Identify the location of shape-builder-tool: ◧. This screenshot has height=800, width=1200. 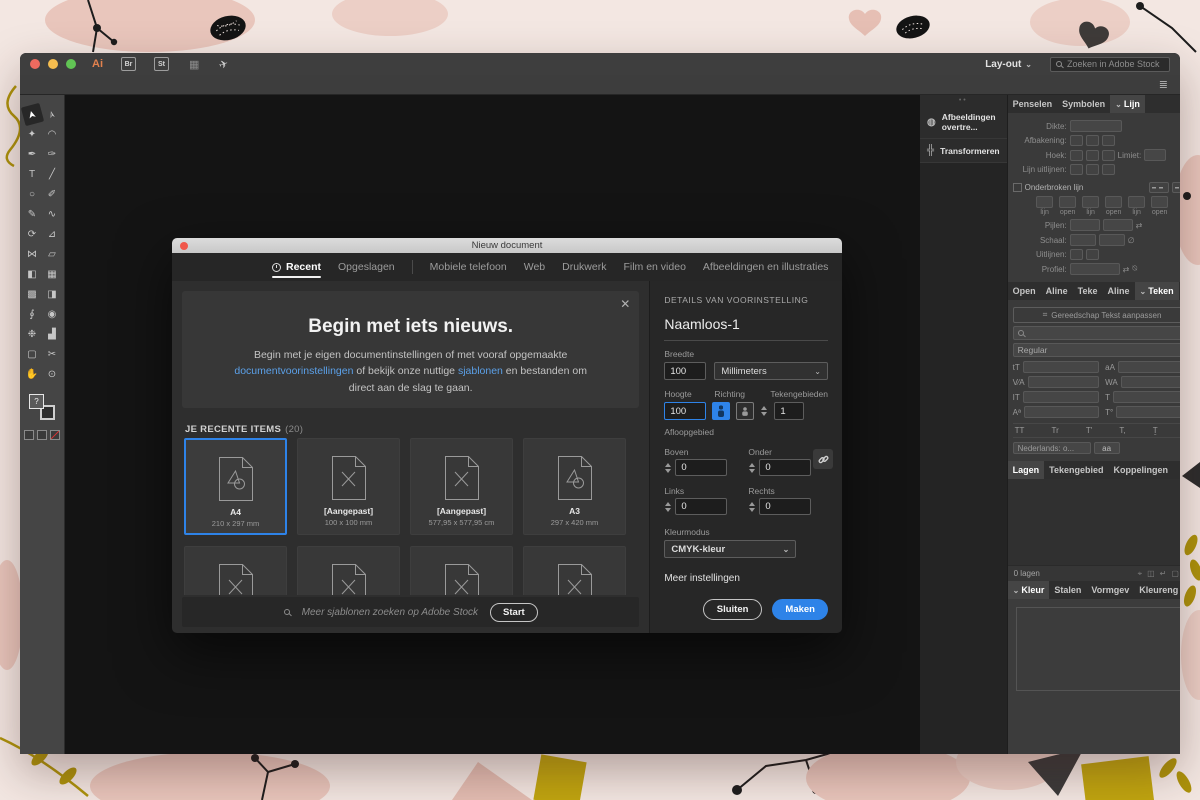
(32, 274).